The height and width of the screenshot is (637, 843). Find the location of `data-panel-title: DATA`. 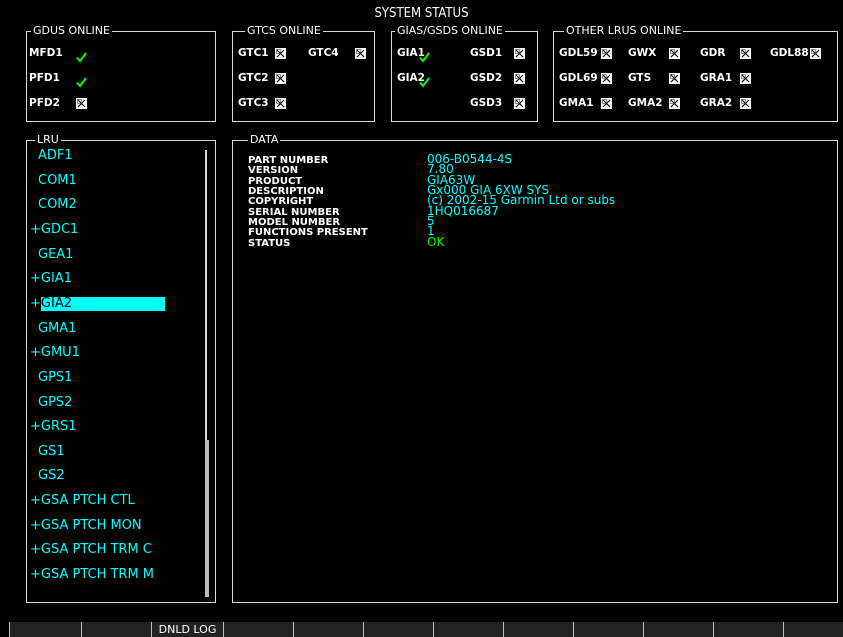

data-panel-title: DATA is located at coordinates (264, 139).